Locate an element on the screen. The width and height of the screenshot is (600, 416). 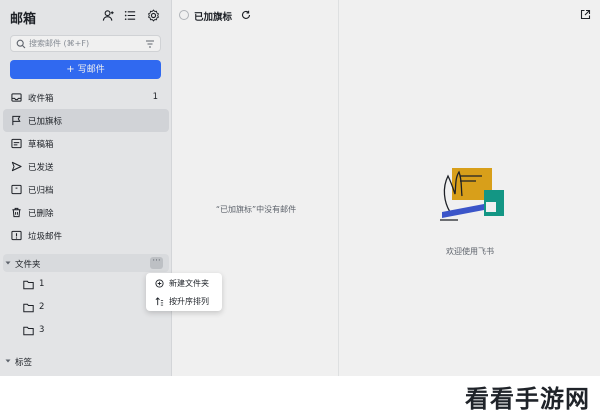
refresh-icon is located at coordinates (246, 15).